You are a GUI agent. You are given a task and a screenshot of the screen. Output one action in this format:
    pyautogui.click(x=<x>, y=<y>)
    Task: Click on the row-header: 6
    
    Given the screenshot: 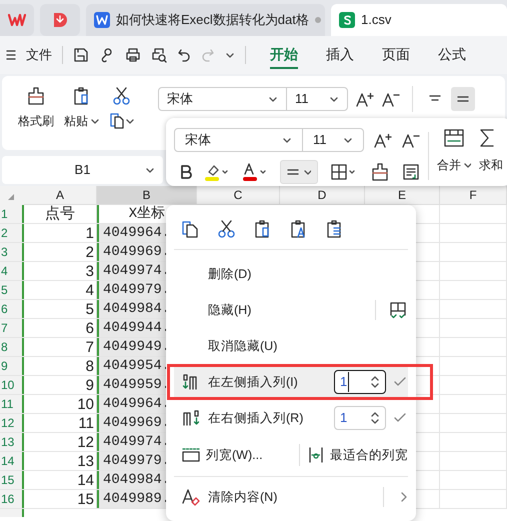 What is the action you would take?
    pyautogui.click(x=12, y=309)
    